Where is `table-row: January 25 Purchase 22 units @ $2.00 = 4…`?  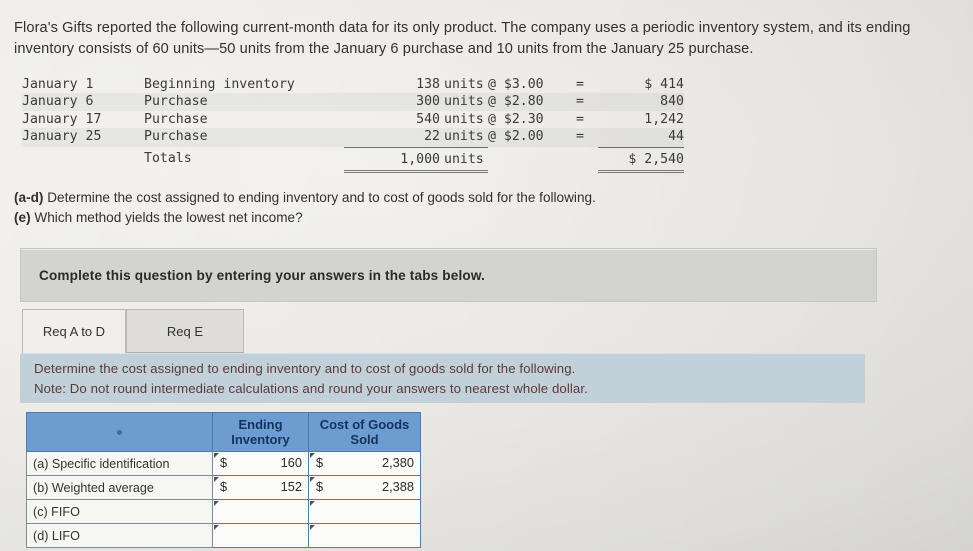 table-row: January 25 Purchase 22 units @ $2.00 = 4… is located at coordinates (353, 138).